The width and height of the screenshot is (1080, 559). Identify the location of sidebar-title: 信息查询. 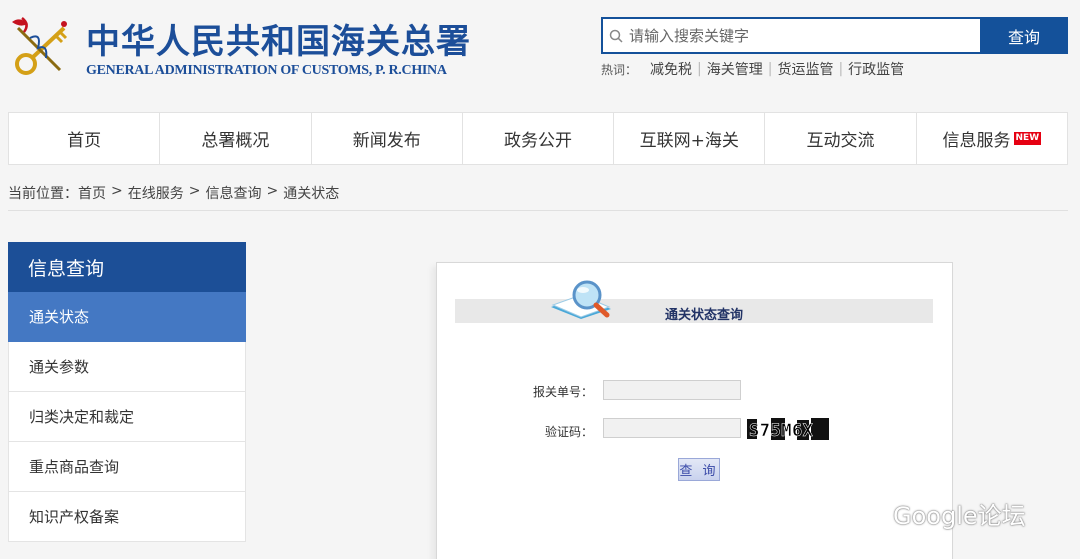
(127, 267).